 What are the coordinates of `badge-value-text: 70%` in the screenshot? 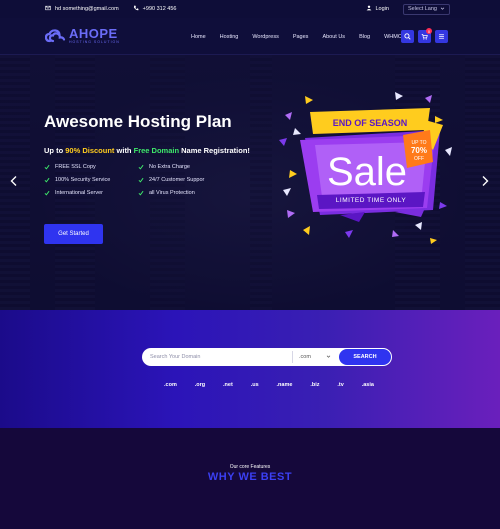 It's located at (419, 150).